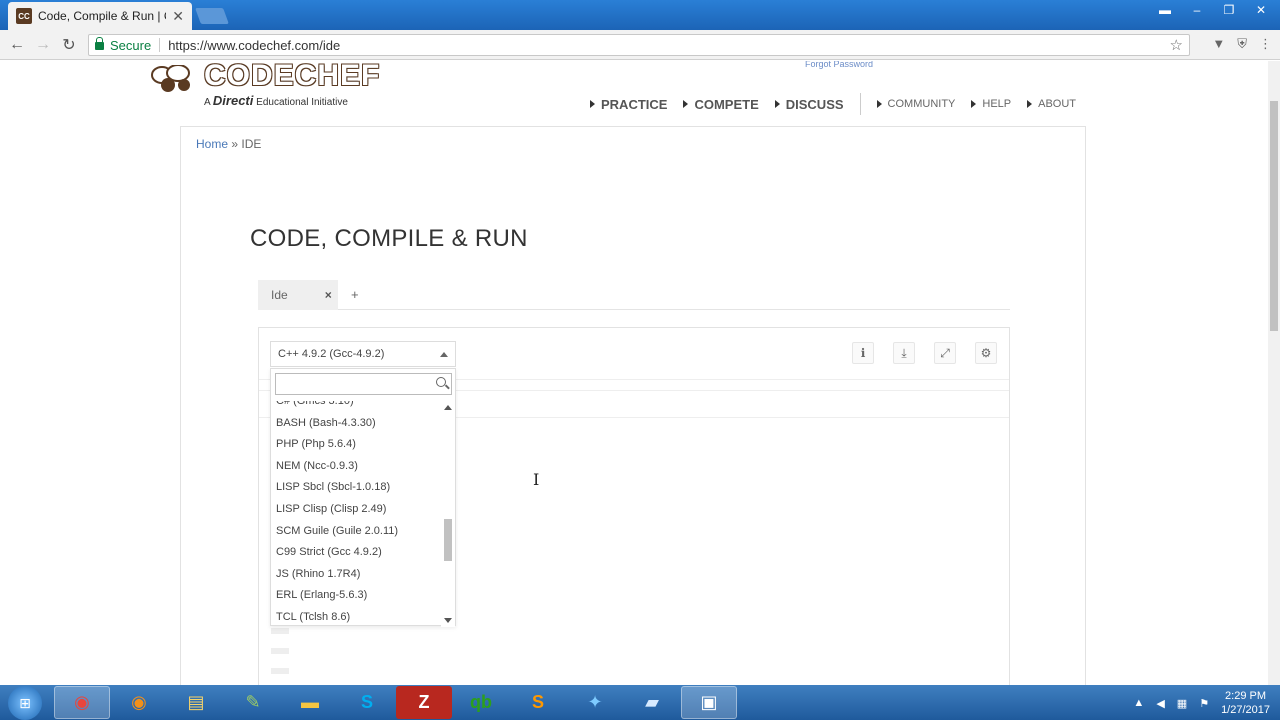  Describe the element at coordinates (357, 596) in the screenshot. I see `language-option: ERL (Erlang-5.6.3)` at that location.